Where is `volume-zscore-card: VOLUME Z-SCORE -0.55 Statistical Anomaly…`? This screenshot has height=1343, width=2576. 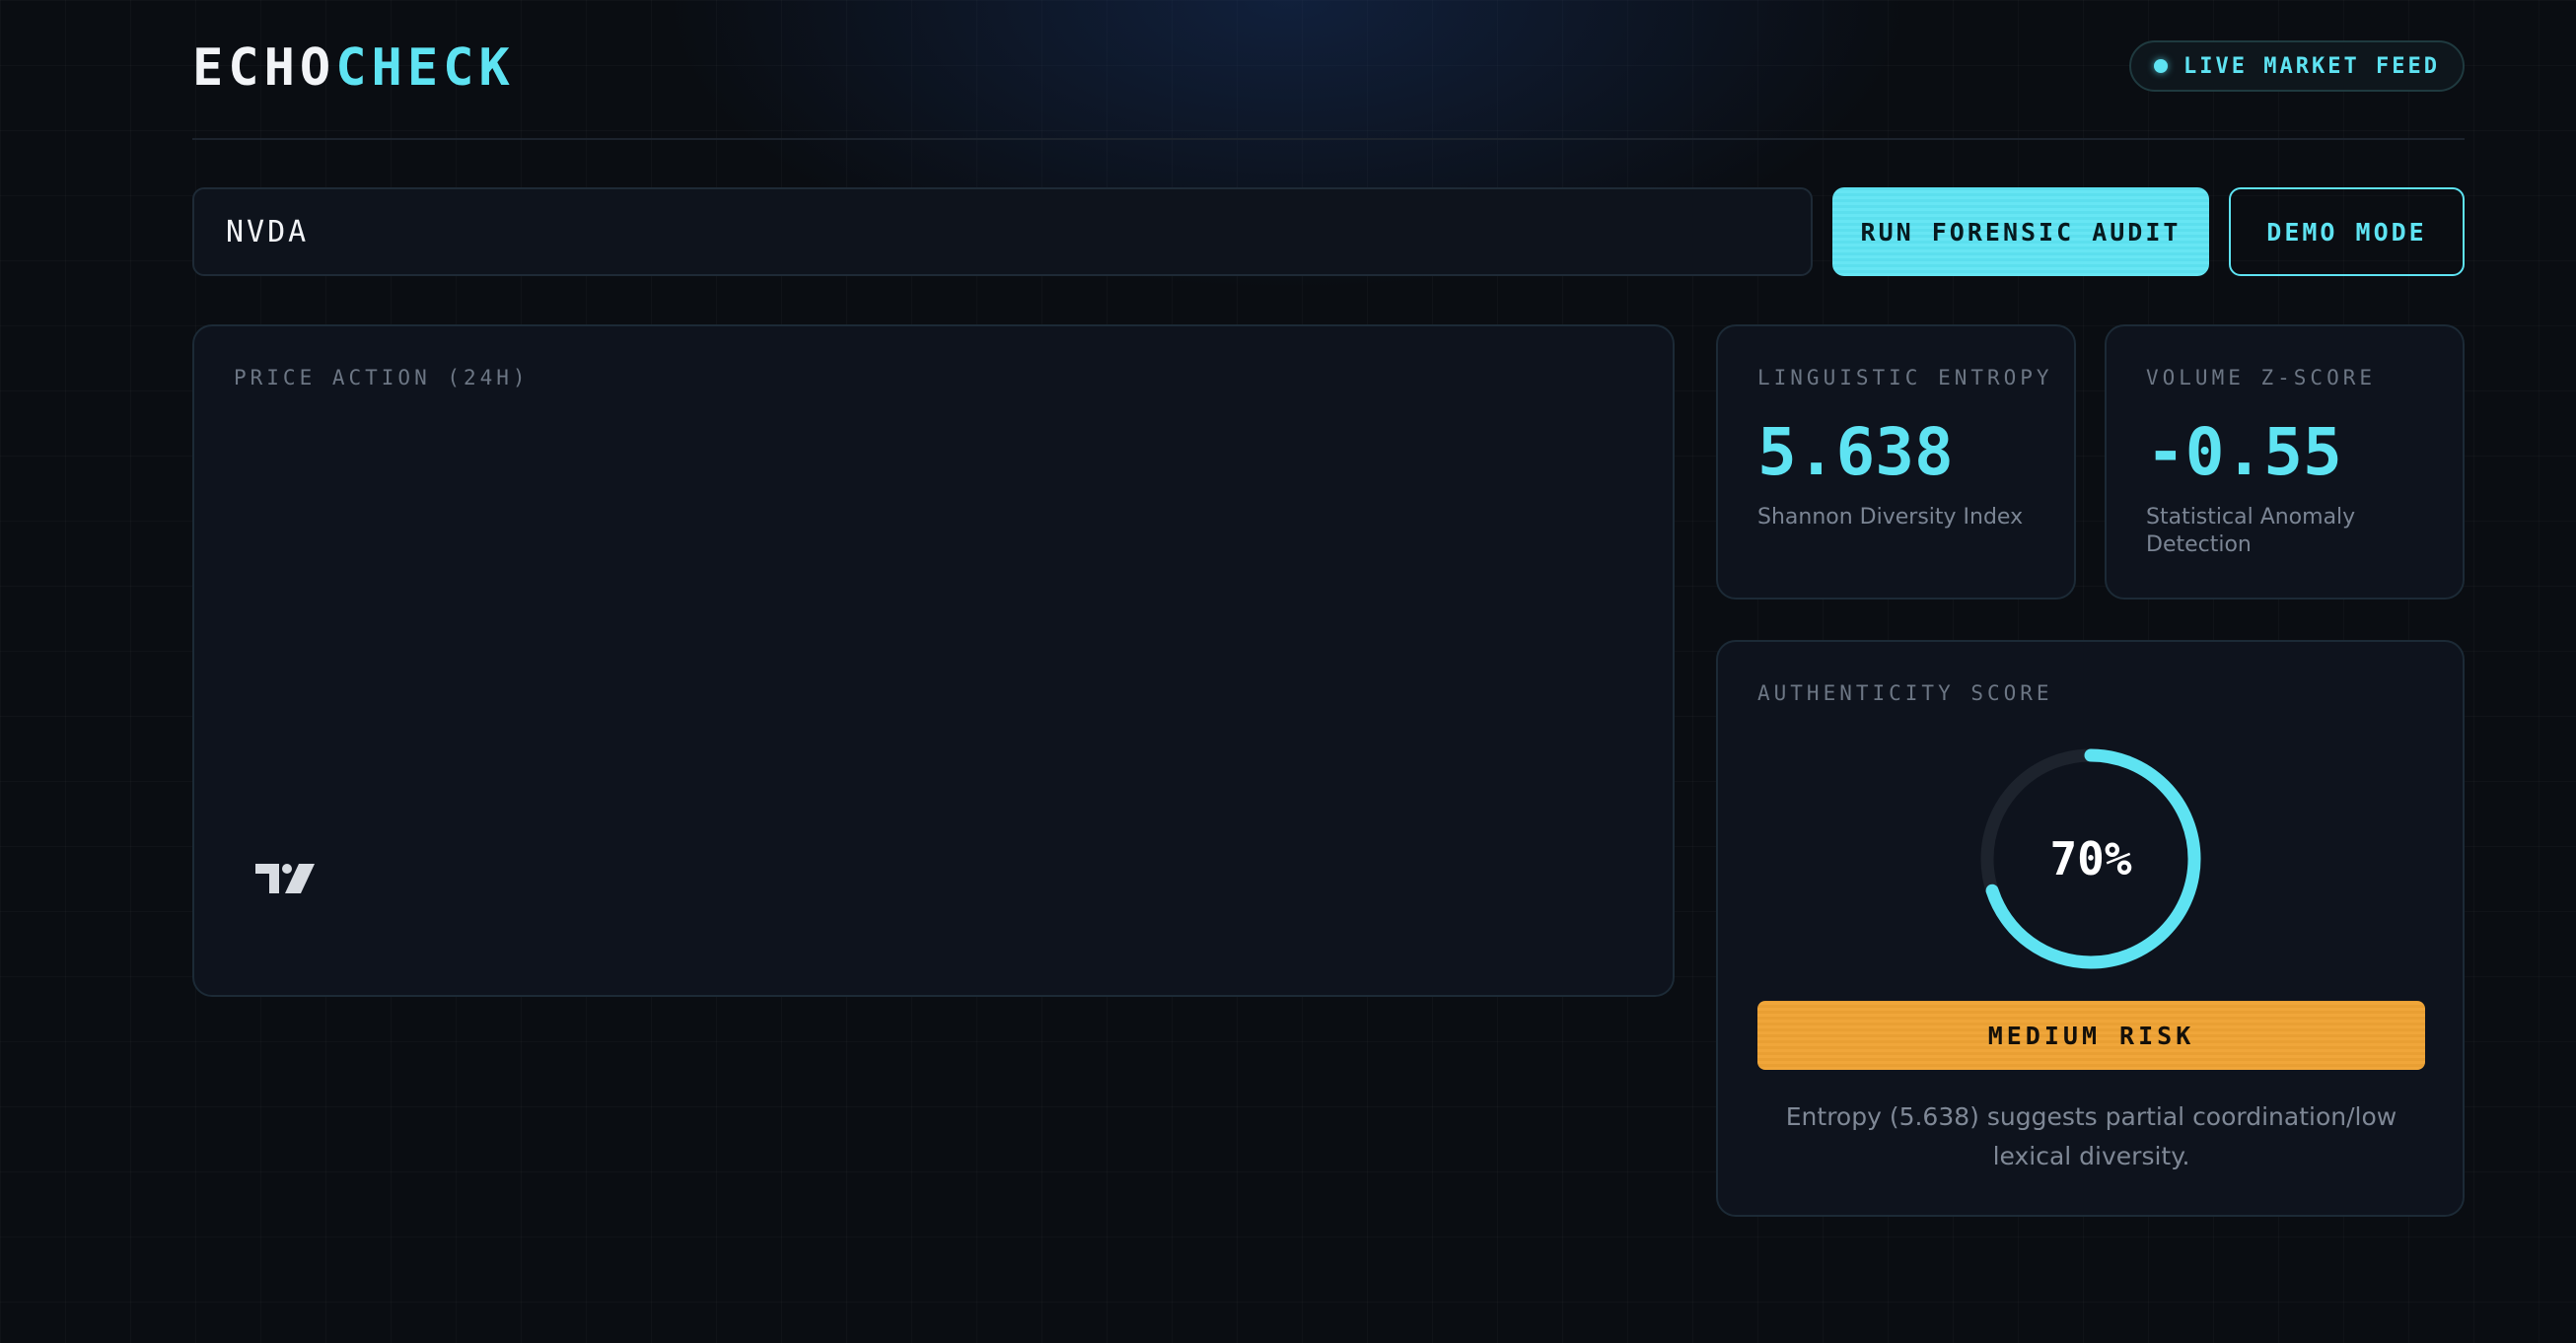 volume-zscore-card: VOLUME Z-SCORE -0.55 Statistical Anomaly… is located at coordinates (2285, 462).